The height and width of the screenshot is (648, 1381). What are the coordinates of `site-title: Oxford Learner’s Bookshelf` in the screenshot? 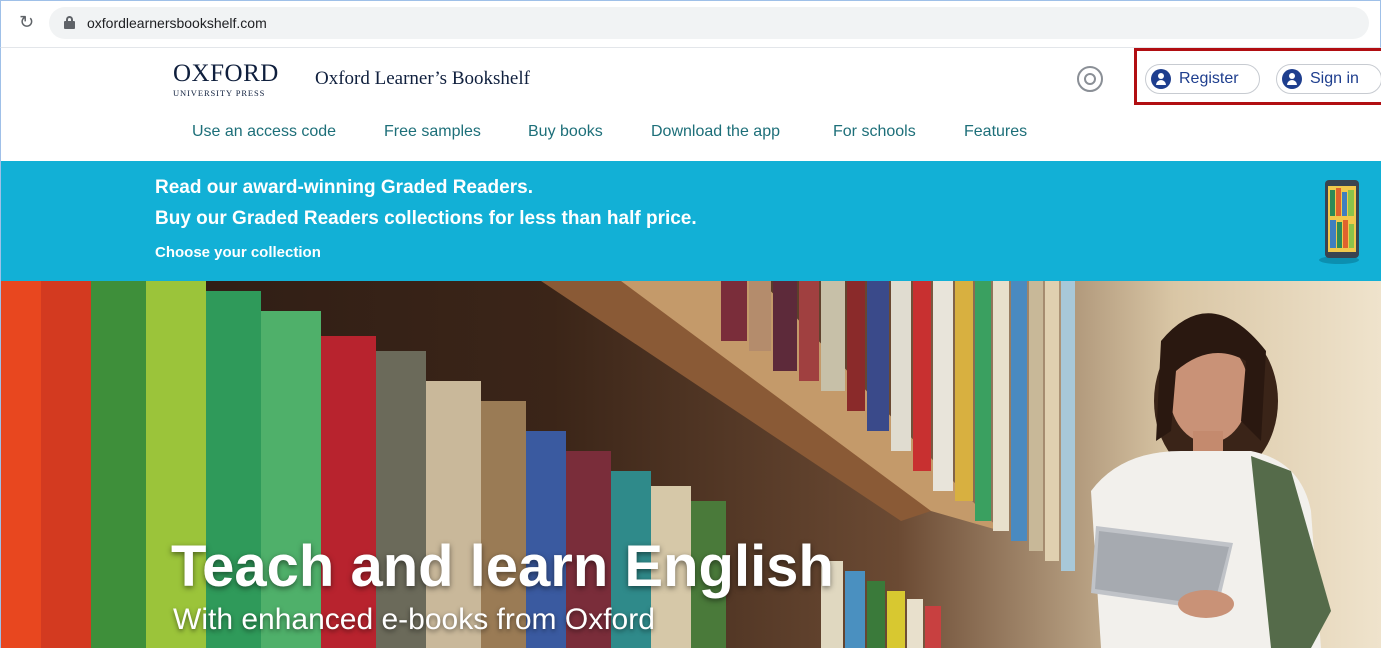 It's located at (422, 79).